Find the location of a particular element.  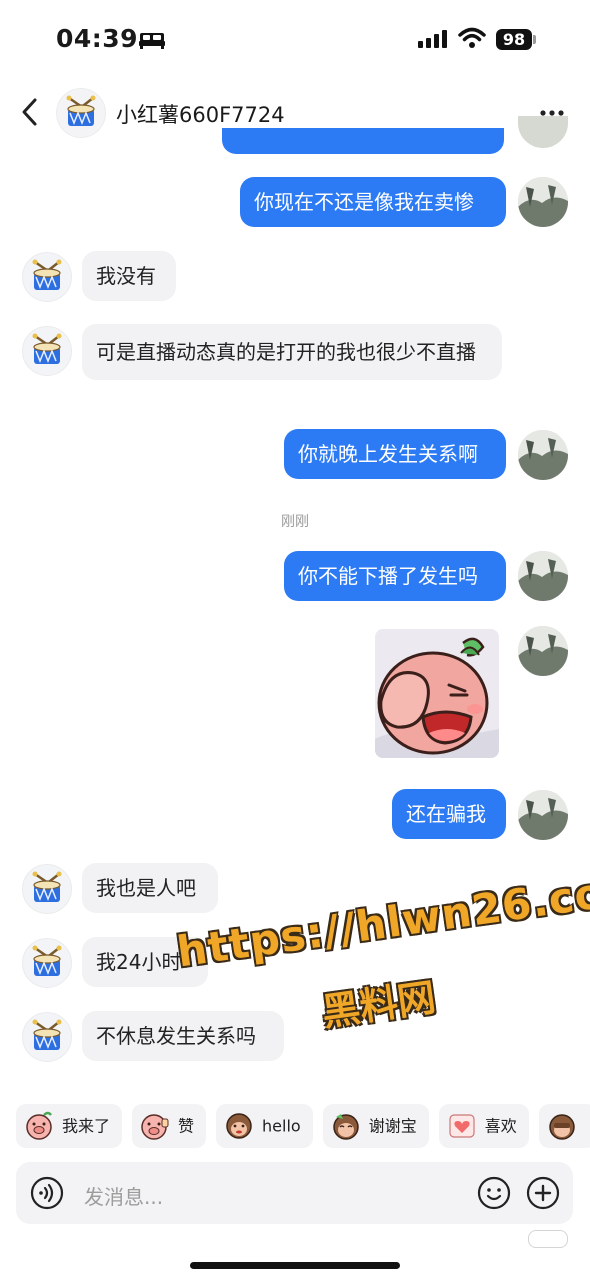

monkey-hello-icon is located at coordinates (239, 1125).